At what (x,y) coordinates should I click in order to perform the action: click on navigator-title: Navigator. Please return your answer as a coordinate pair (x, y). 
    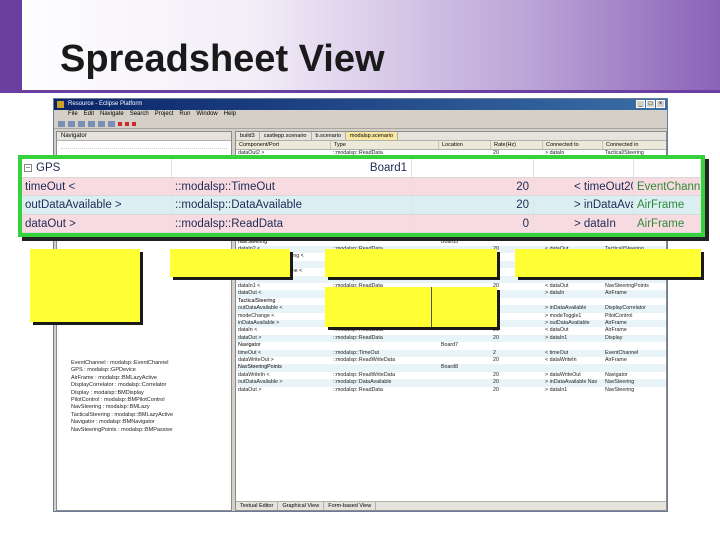
    Looking at the image, I should click on (144, 136).